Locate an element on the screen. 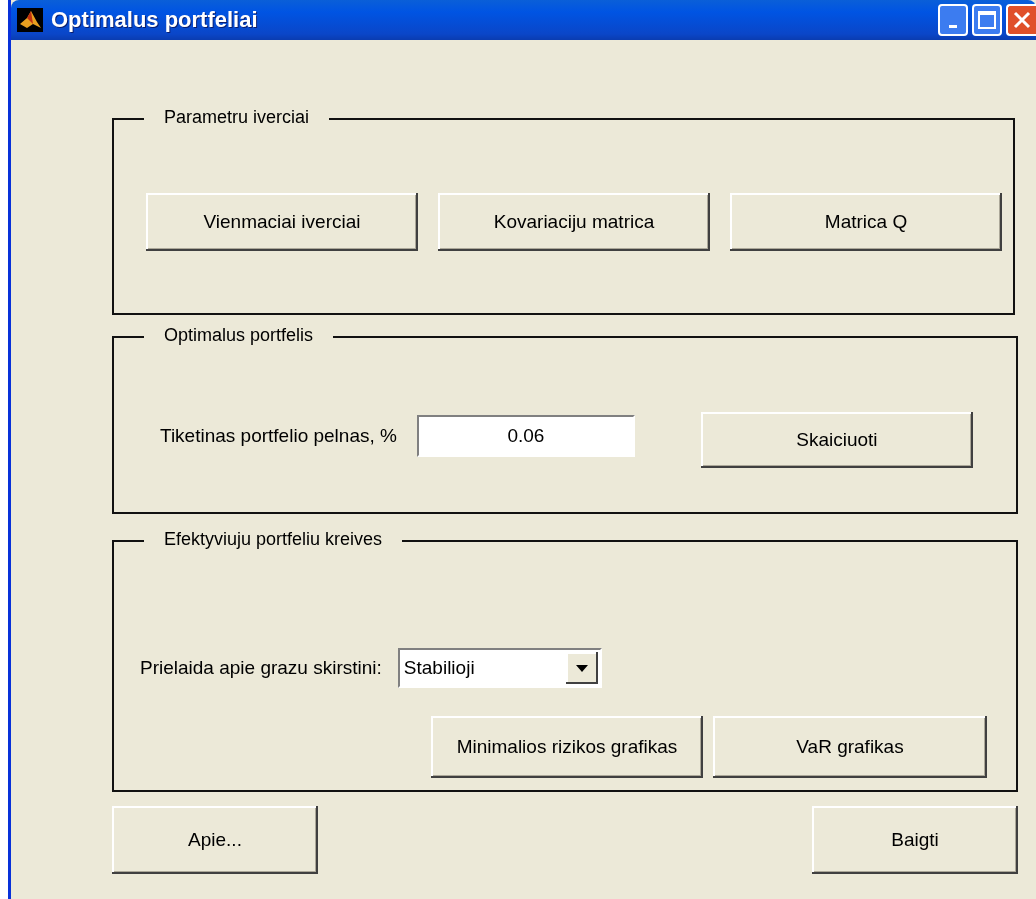 Image resolution: width=1036 pixels, height=899 pixels. action-button: Matrica Q is located at coordinates (866, 222).